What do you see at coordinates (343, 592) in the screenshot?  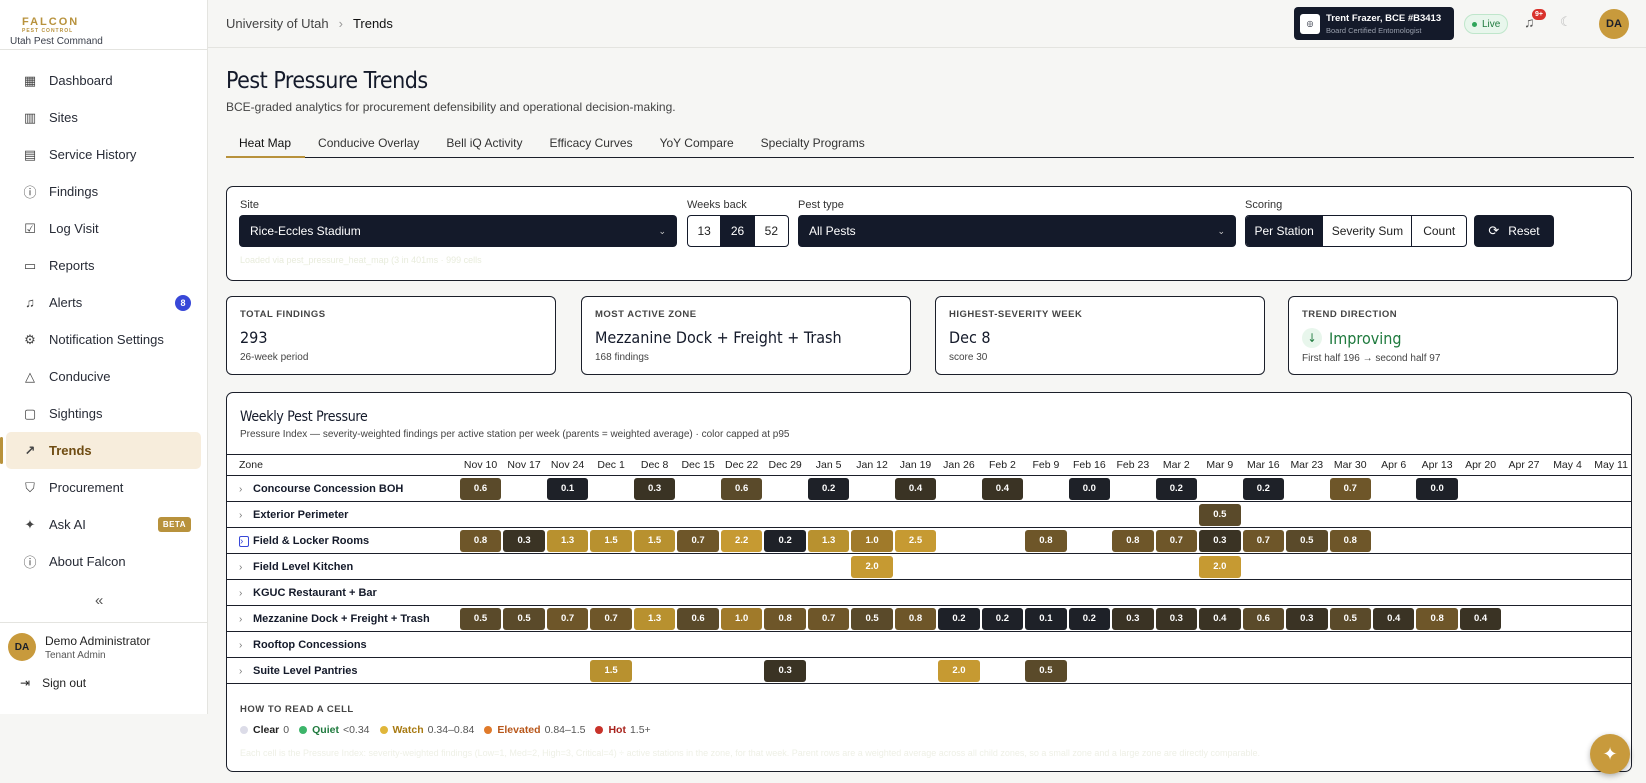 I see `zone-name: › KGUC Restaurant + Bar` at bounding box center [343, 592].